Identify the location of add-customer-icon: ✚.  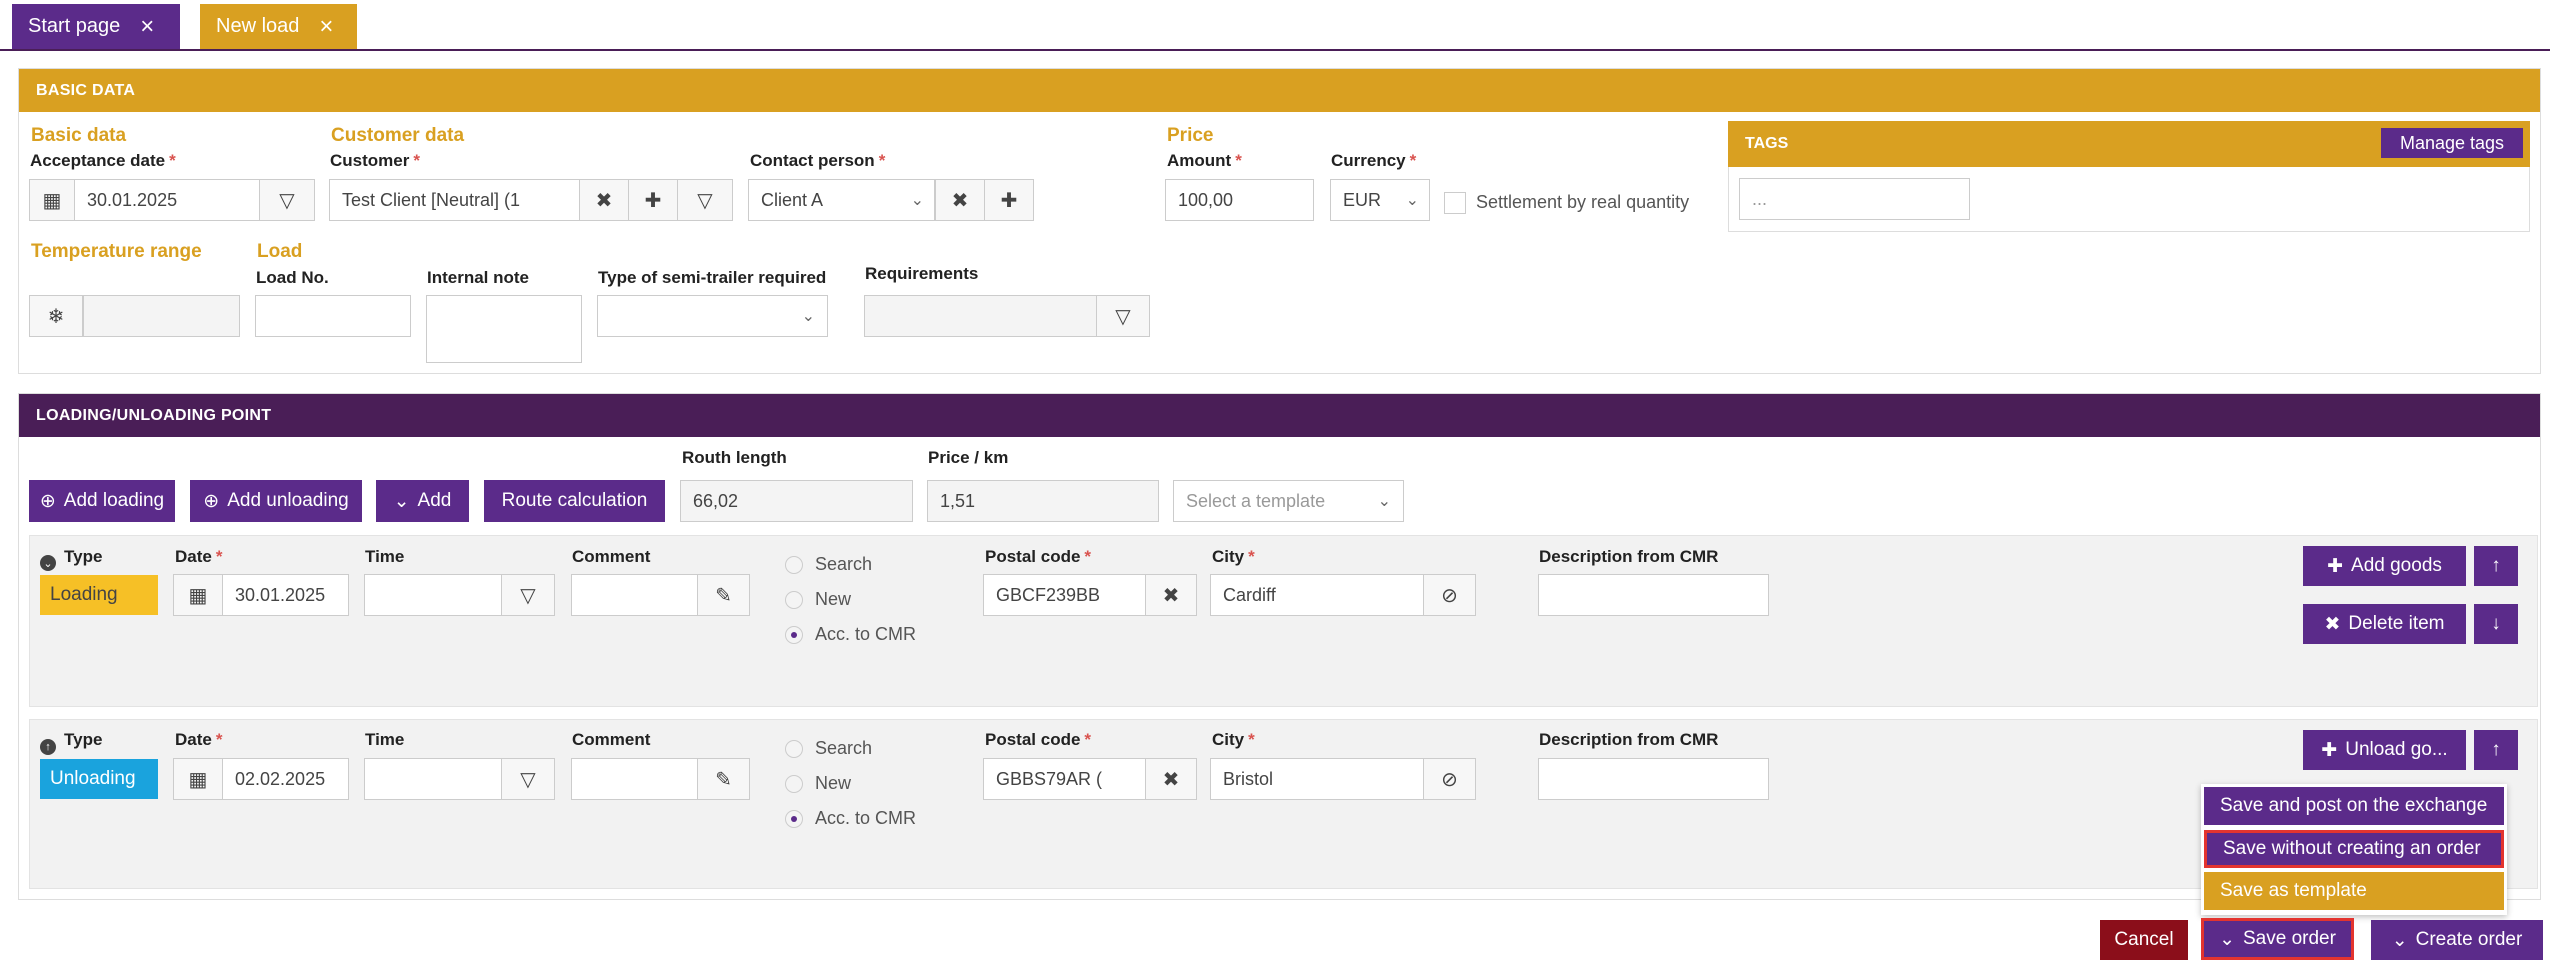
(653, 200).